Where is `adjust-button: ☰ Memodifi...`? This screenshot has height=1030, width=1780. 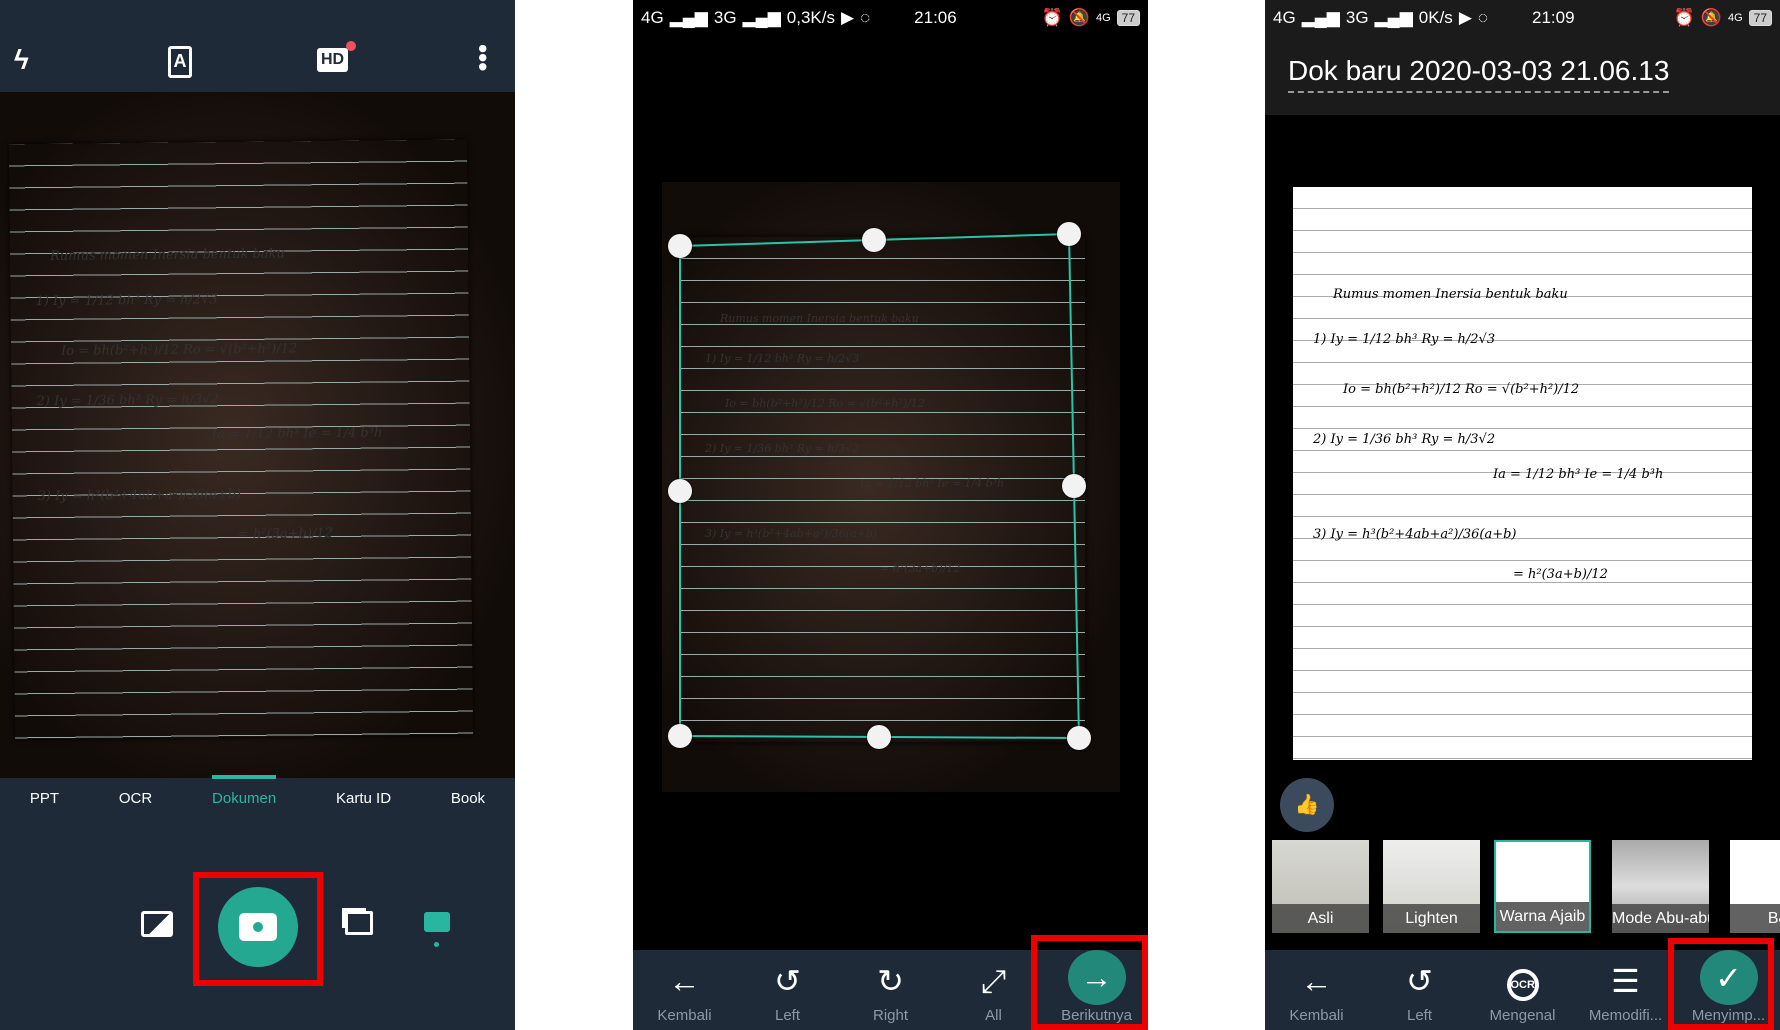 adjust-button: ☰ Memodifi... is located at coordinates (1625, 990).